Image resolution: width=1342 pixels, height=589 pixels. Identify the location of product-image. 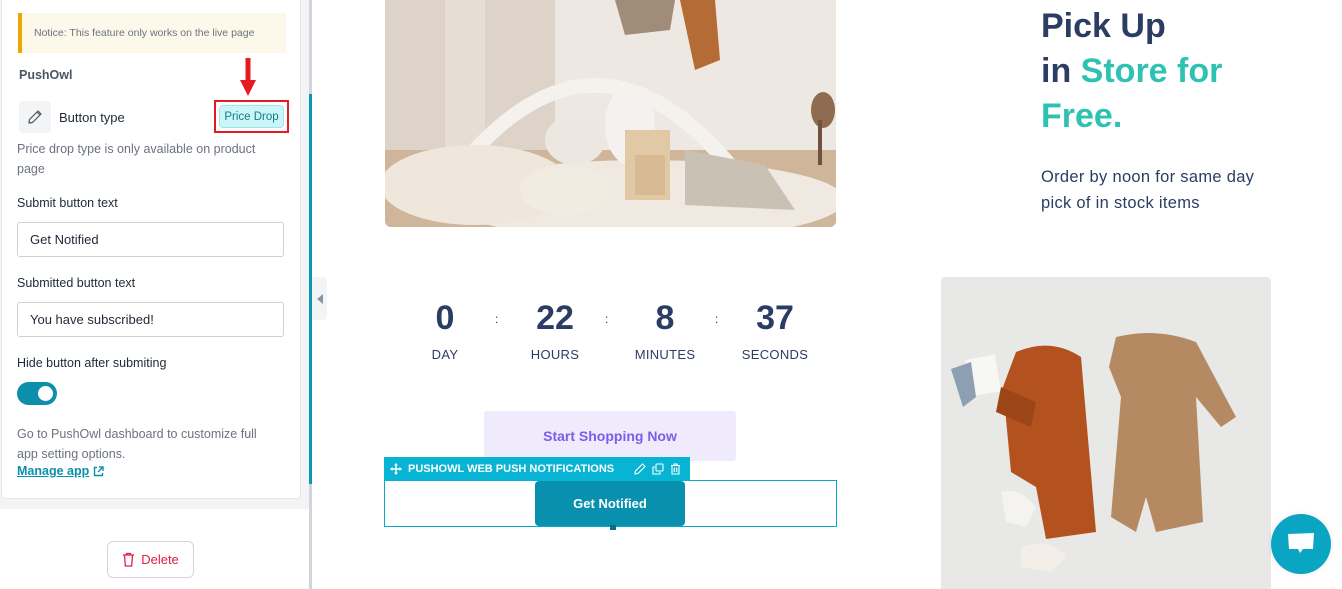
(1106, 433).